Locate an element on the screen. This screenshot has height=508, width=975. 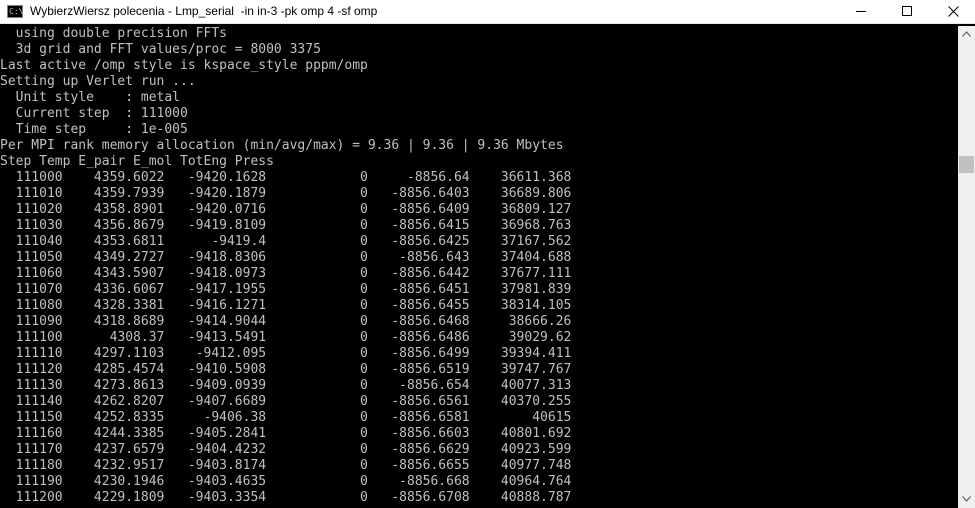
maximize-icon is located at coordinates (907, 11).